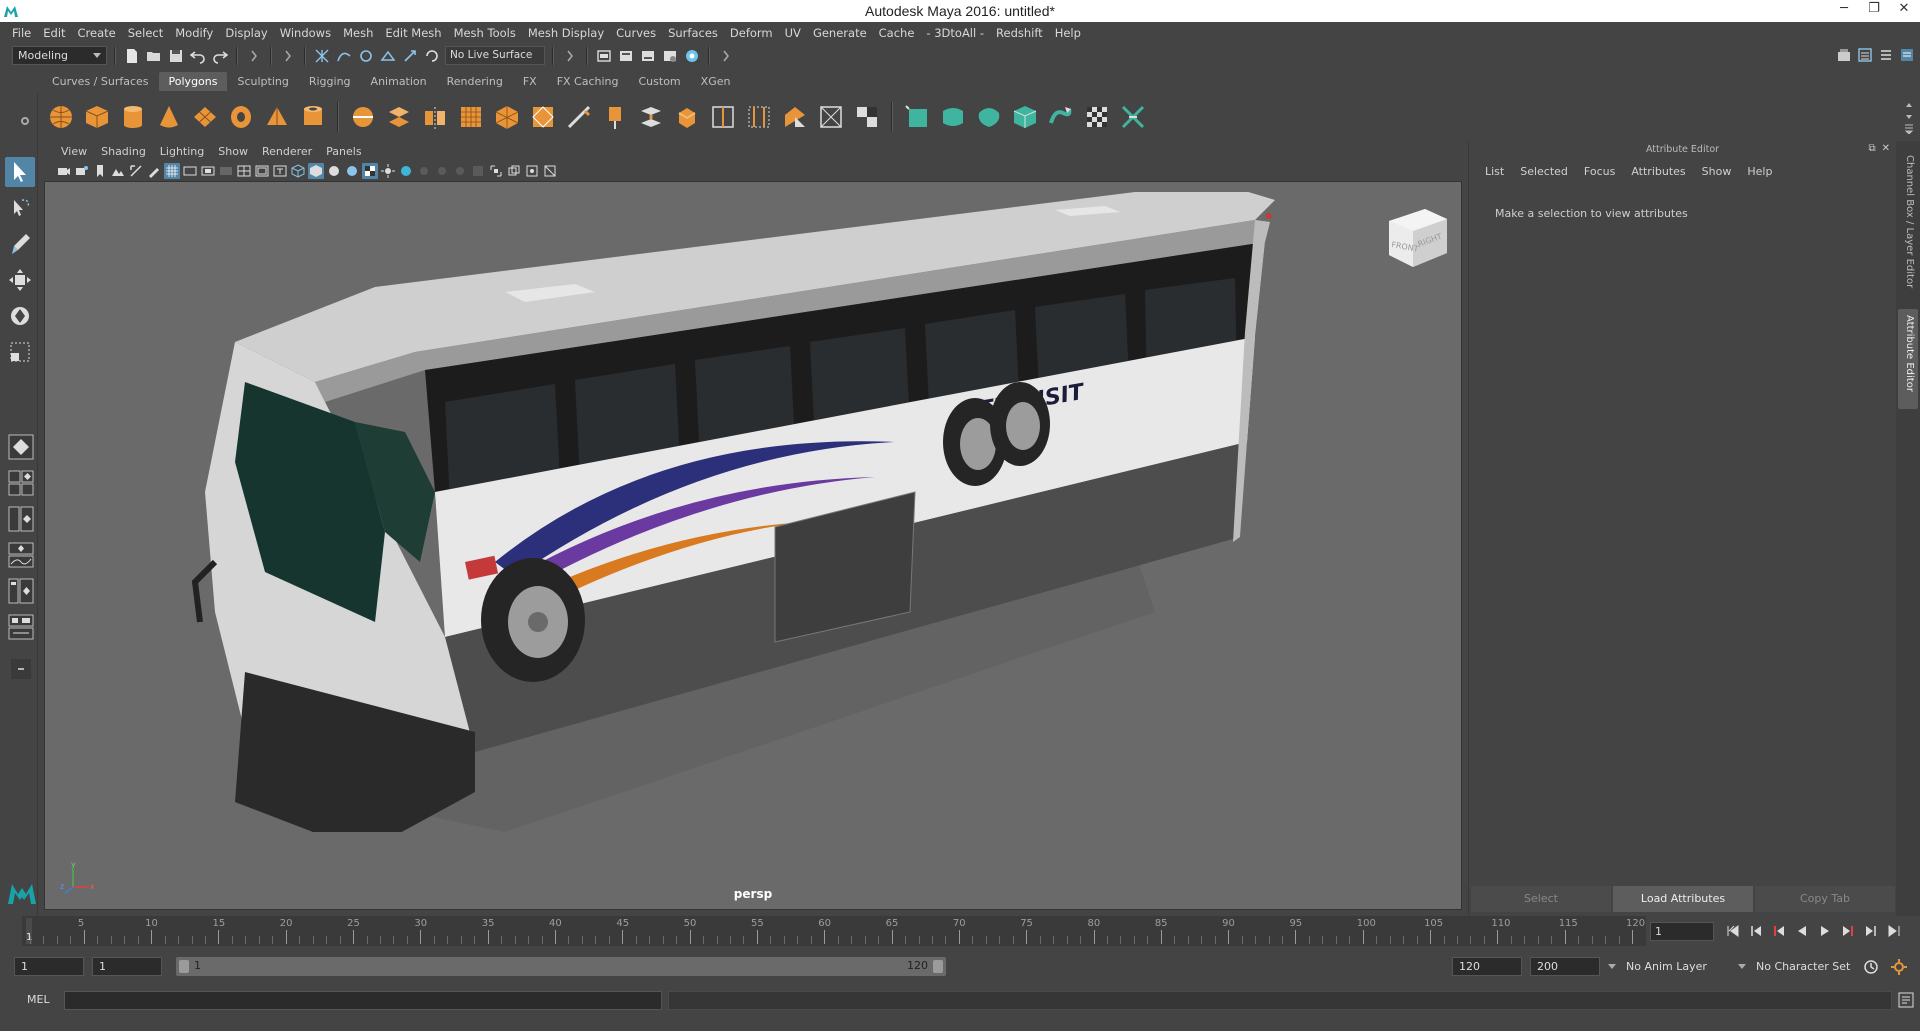 This screenshot has width=1920, height=1031. I want to click on ae-menu-attributes: Attributes, so click(1658, 171).